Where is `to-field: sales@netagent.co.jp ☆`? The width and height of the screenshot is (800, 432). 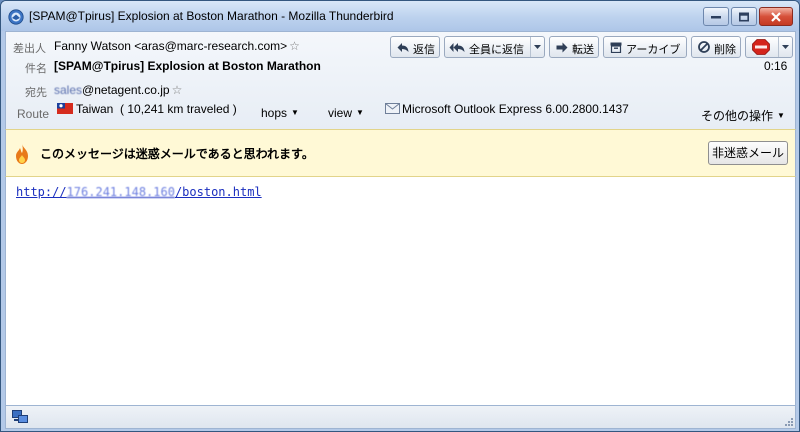
to-field: sales@netagent.co.jp ☆ is located at coordinates (118, 90).